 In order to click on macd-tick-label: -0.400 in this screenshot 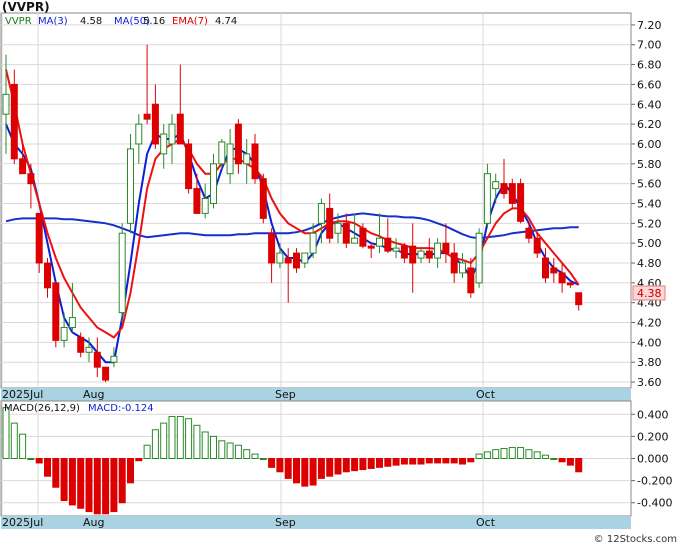, I will do `click(654, 503)`.